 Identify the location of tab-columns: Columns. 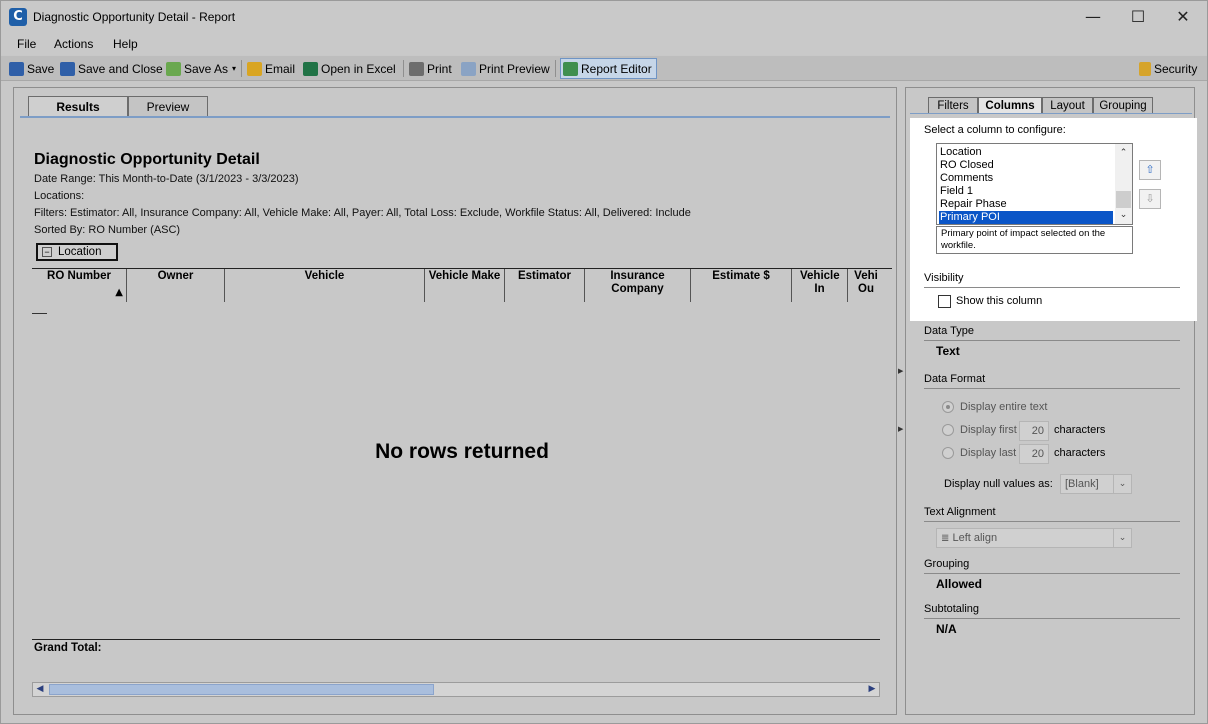
(1010, 105).